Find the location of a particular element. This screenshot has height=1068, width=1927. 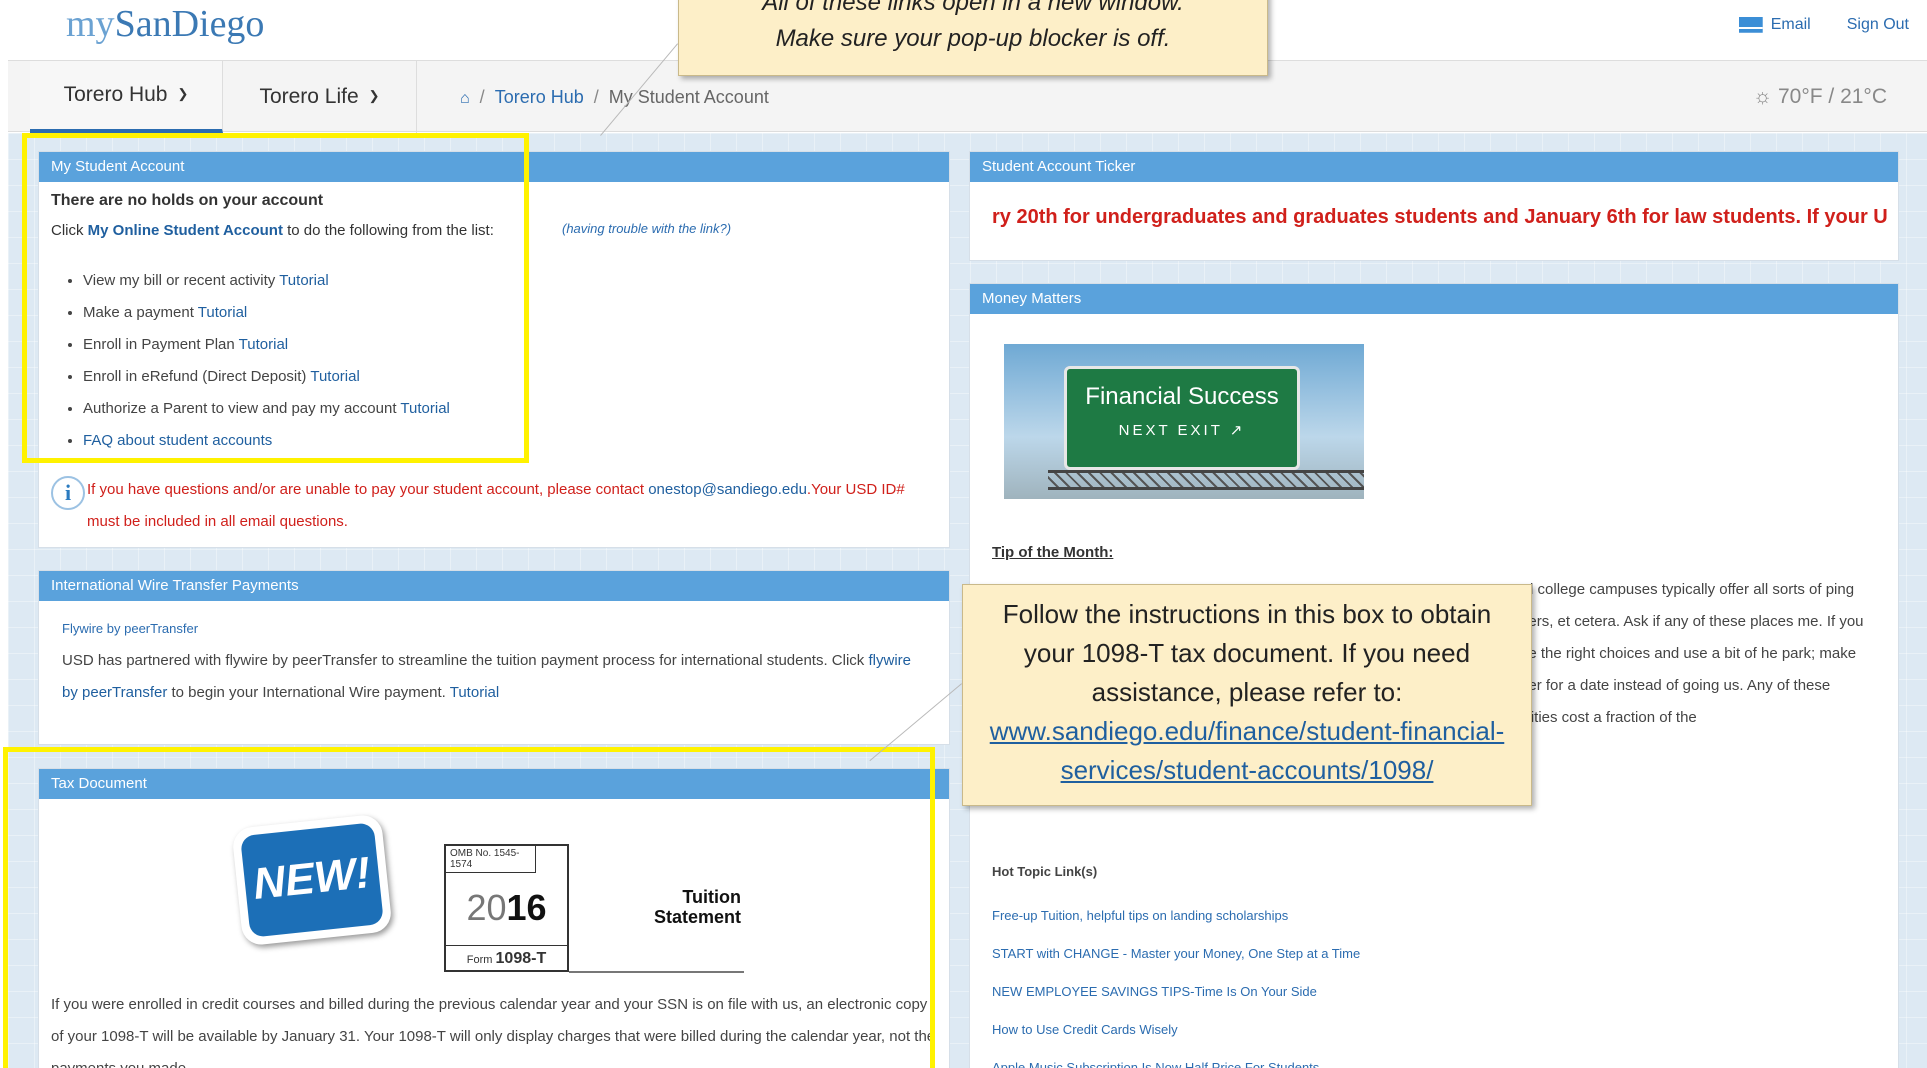

tuition-statement-label: Tuition Statement is located at coordinates (697, 907).